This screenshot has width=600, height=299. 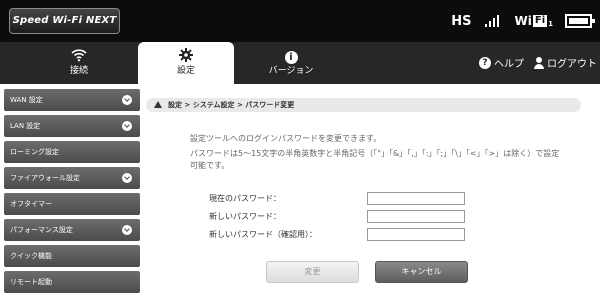 I want to click on sidebar-item-roaming: ローミング設定, so click(x=72, y=152).